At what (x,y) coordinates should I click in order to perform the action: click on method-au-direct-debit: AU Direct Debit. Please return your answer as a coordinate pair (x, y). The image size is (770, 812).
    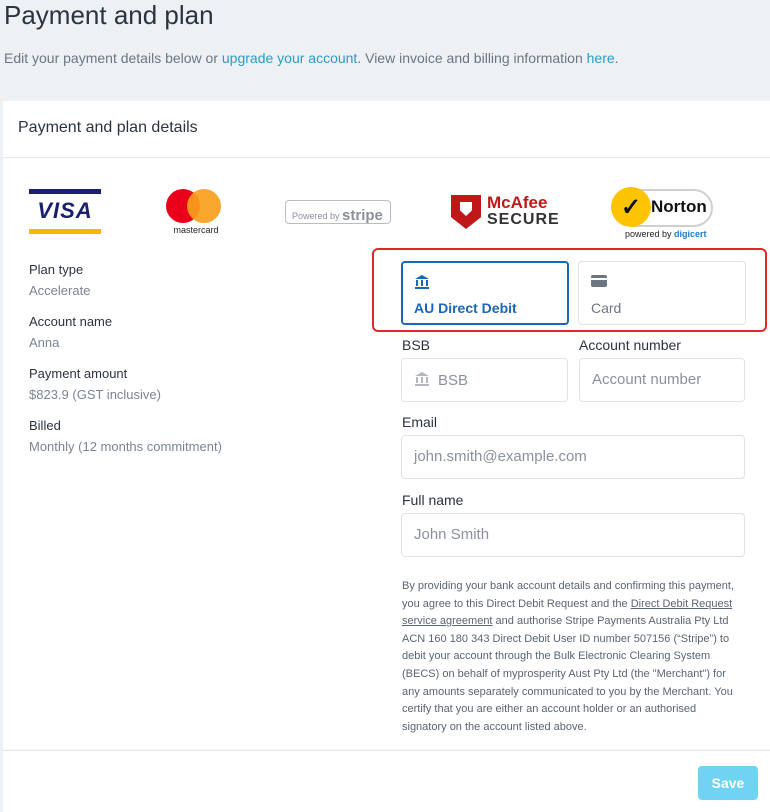
    Looking at the image, I should click on (485, 293).